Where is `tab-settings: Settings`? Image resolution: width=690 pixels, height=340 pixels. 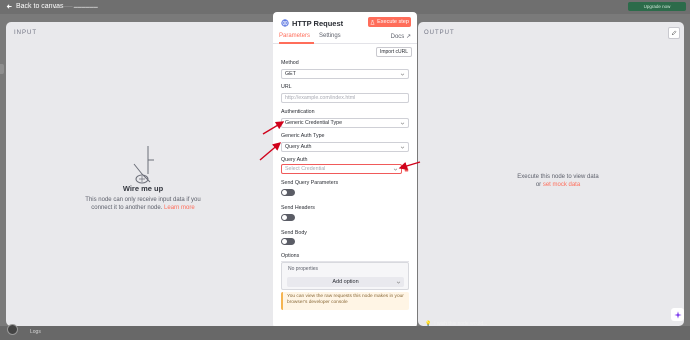
tab-settings: Settings is located at coordinates (330, 36).